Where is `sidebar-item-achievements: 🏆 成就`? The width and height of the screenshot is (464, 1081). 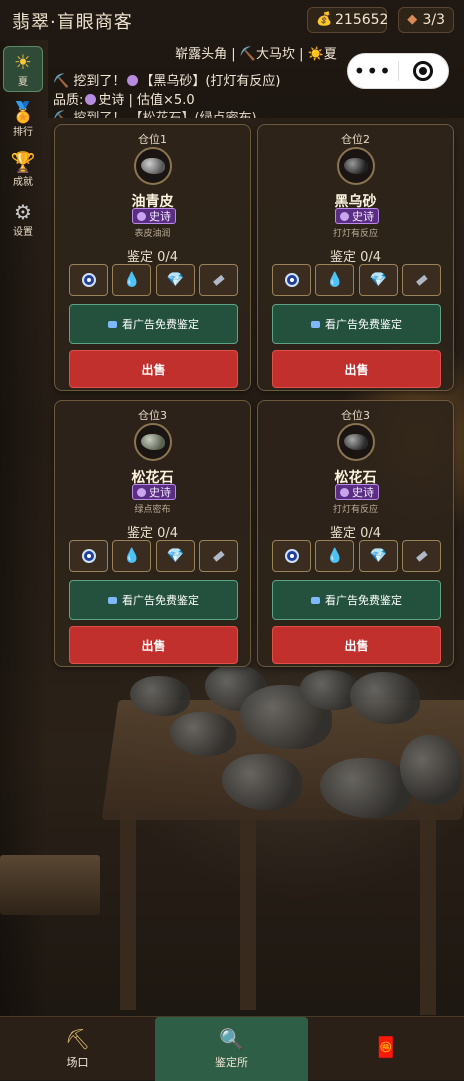 sidebar-item-achievements: 🏆 成就 is located at coordinates (23, 169).